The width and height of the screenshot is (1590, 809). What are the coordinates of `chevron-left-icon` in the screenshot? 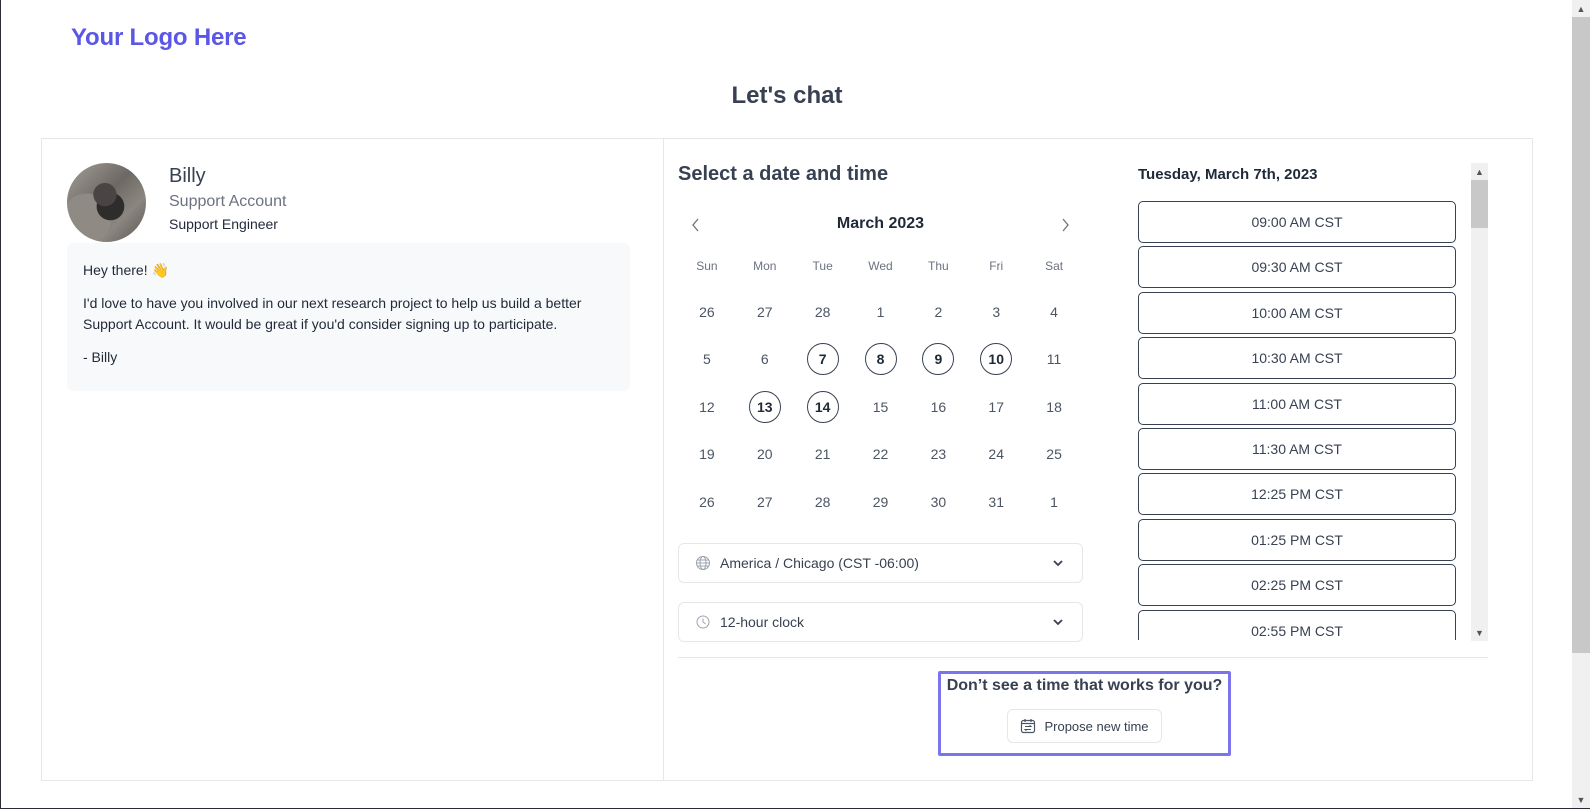 It's located at (695, 225).